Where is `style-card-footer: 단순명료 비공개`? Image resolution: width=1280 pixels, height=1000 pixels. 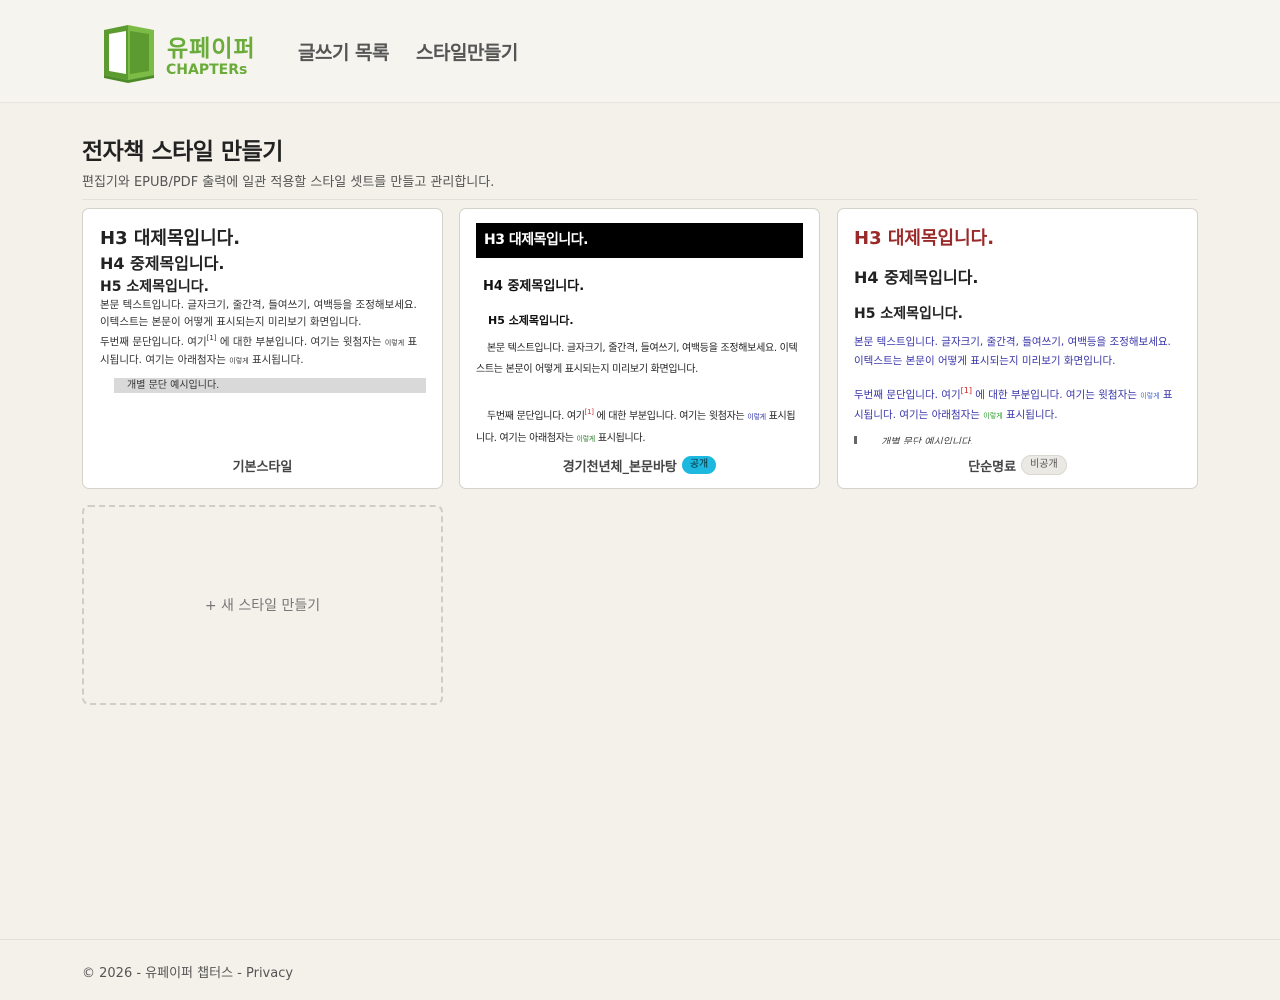 style-card-footer: 단순명료 비공개 is located at coordinates (1017, 465).